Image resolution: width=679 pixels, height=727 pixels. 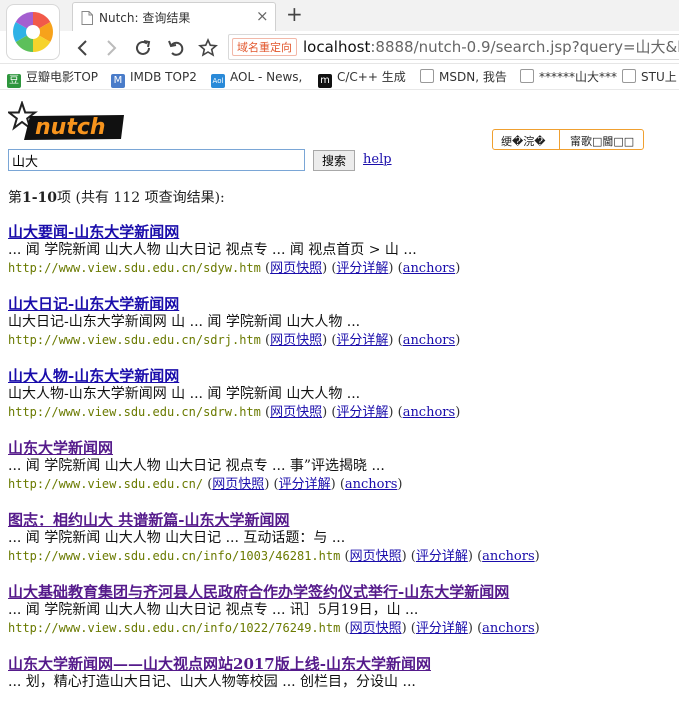 What do you see at coordinates (134, 268) in the screenshot?
I see `result-url: http://www.view.sdu.edu.cn/sdyw.htm` at bounding box center [134, 268].